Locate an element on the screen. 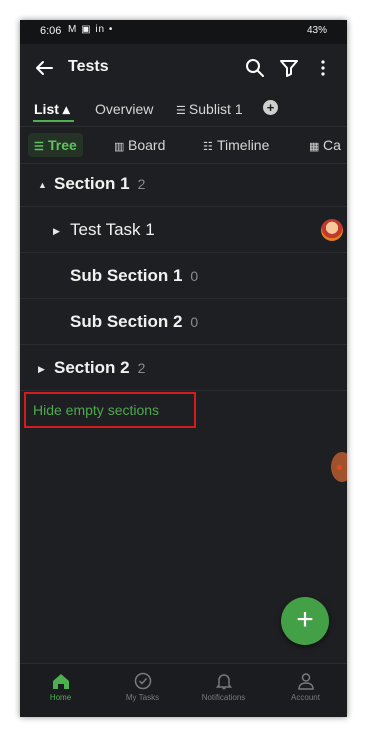  view-timeline-label: Timeline is located at coordinates (243, 145).